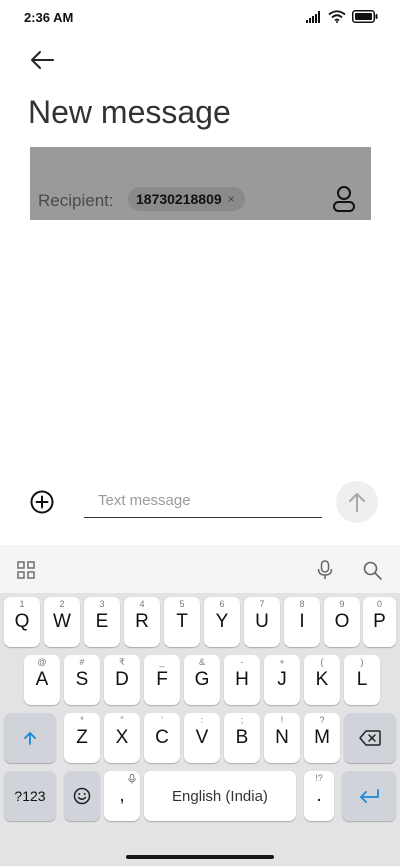  Describe the element at coordinates (319, 778) in the screenshot. I see `key-hint: !?` at that location.